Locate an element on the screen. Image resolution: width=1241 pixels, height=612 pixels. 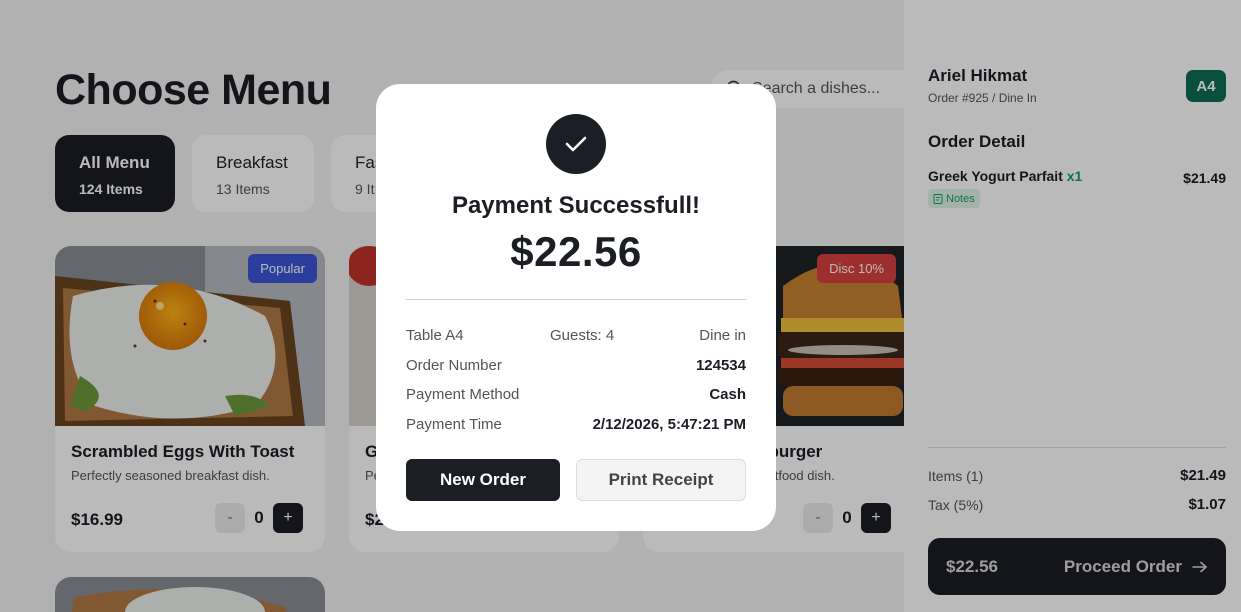
order-number-value: 124534 is located at coordinates (720, 365).